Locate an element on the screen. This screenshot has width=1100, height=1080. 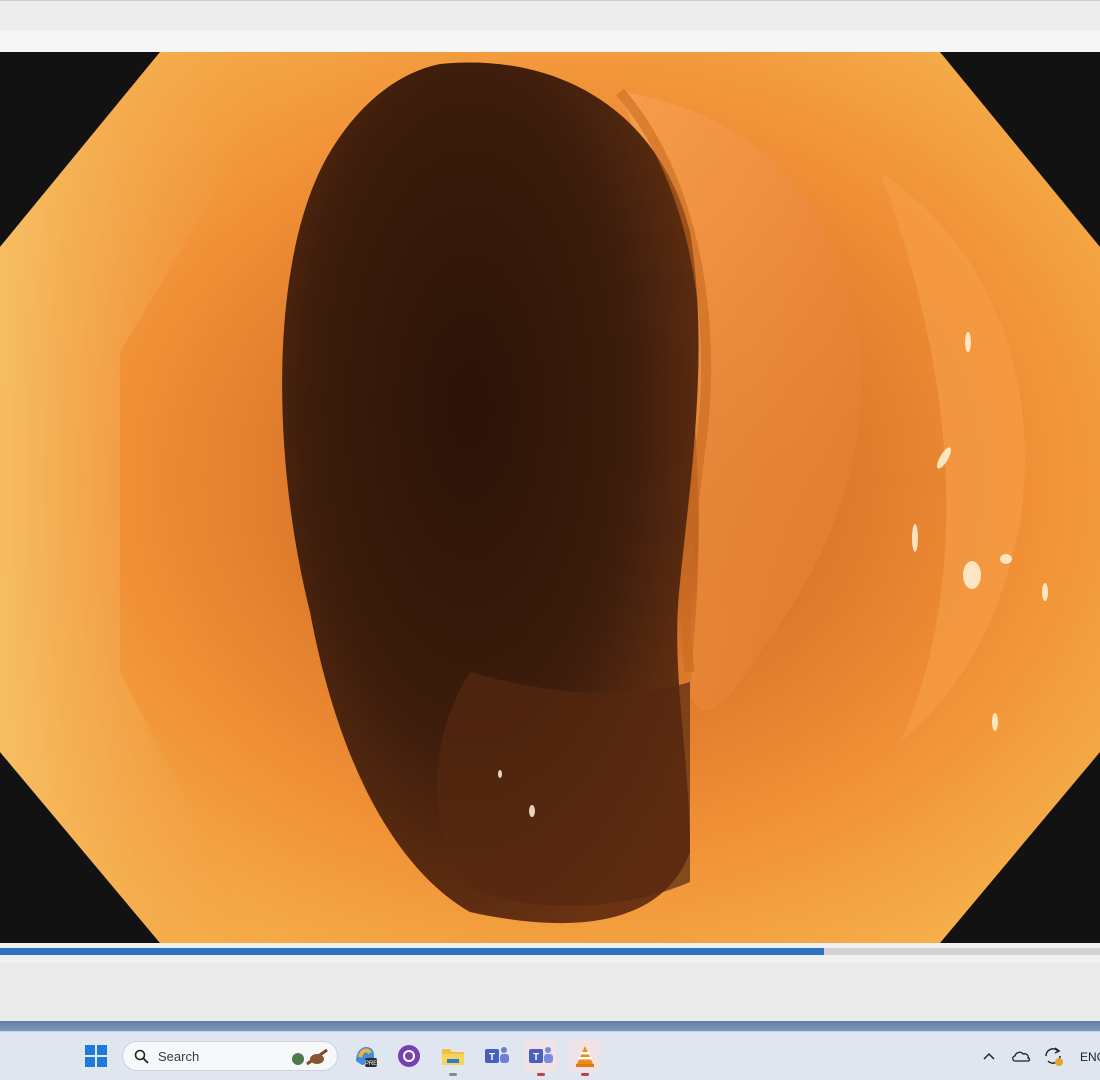
player-toolbar is located at coordinates (550, 41).